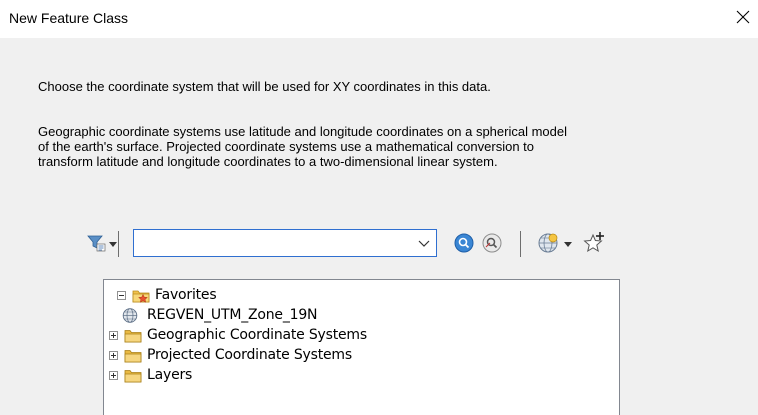 The width and height of the screenshot is (758, 415). I want to click on tree-item-projected-coordinate-systems: Projected Coordinate Systems, so click(230, 355).